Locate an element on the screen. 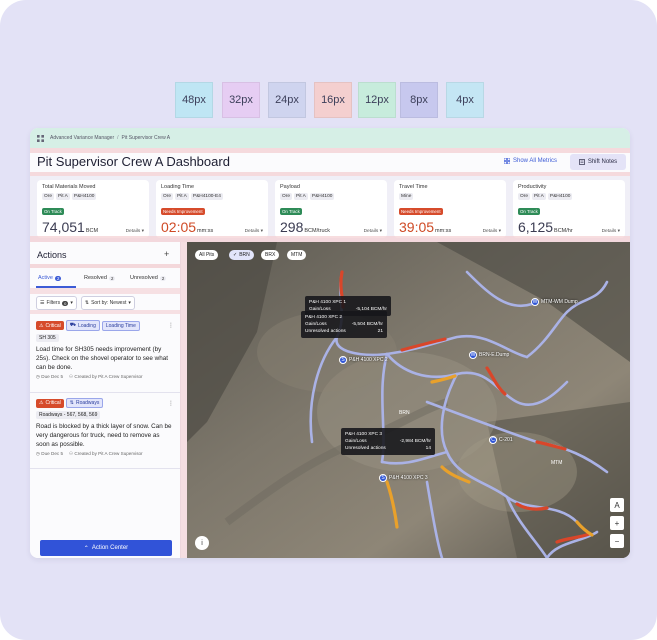  filter-row: ☰ Filters 0 ▾ ⇅ Sort by: Newest ▾ is located at coordinates (85, 303).